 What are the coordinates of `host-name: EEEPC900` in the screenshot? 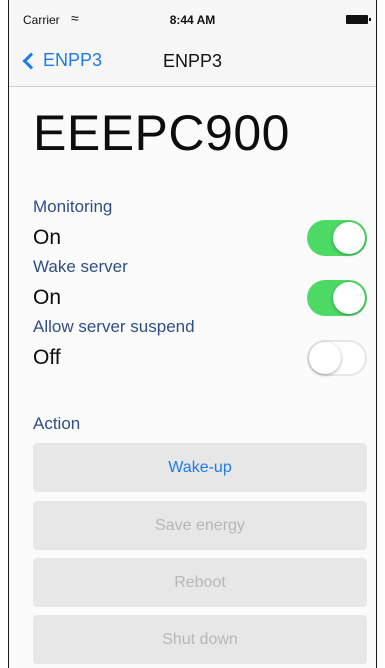 It's located at (161, 133).